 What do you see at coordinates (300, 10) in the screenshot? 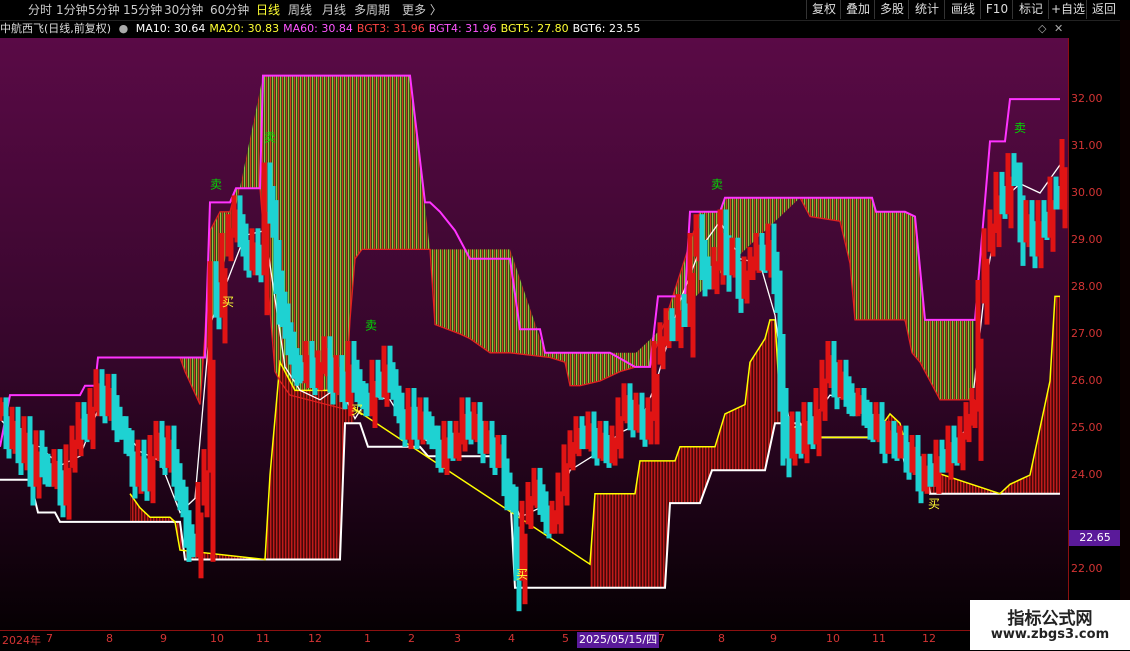
I see `tab-7: 周线` at bounding box center [300, 10].